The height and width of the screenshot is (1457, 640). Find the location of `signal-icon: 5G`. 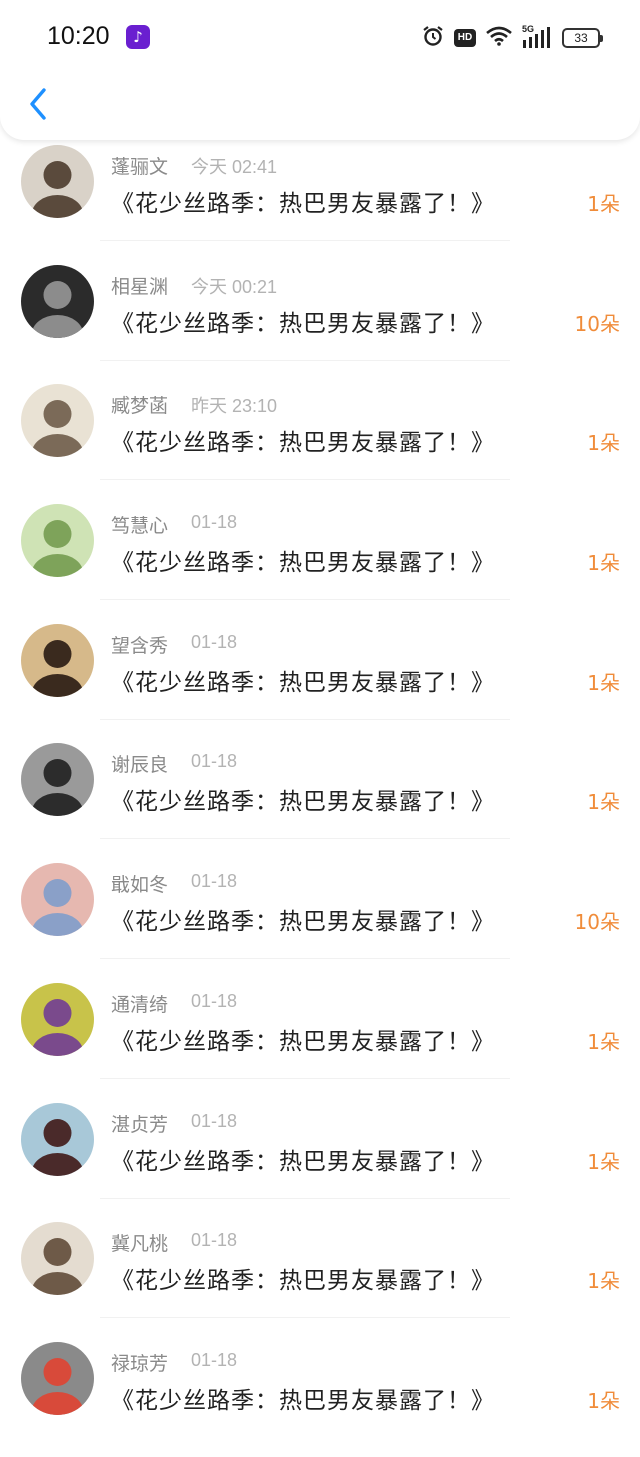

signal-icon: 5G is located at coordinates (537, 36).